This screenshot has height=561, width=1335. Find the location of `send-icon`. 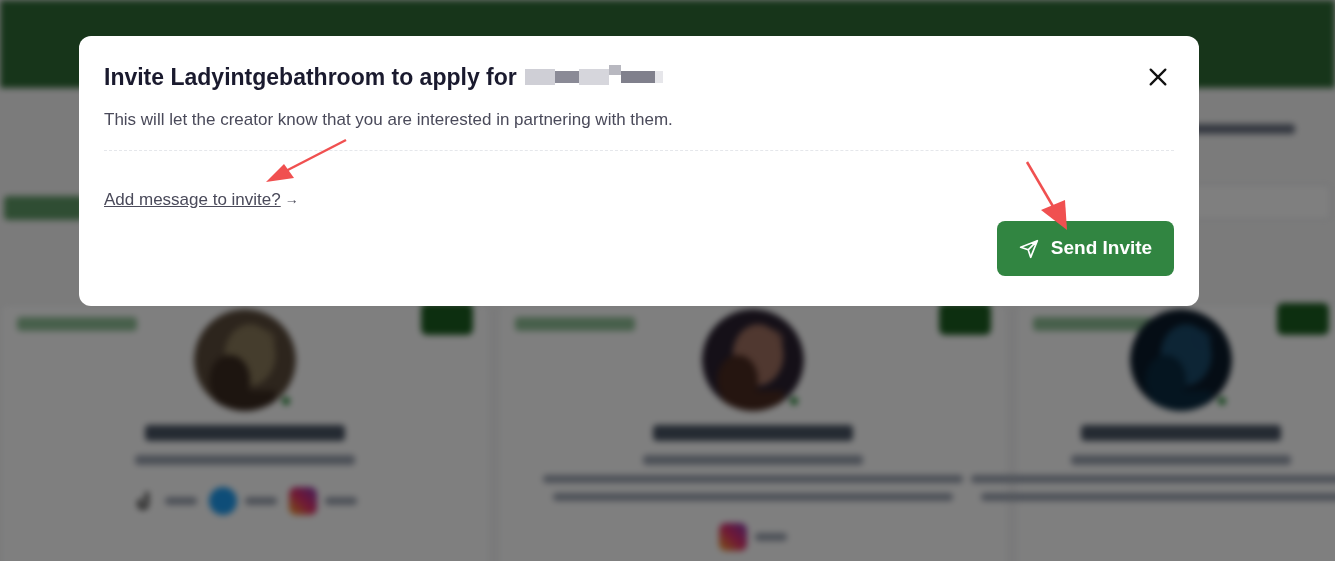

send-icon is located at coordinates (1028, 248).